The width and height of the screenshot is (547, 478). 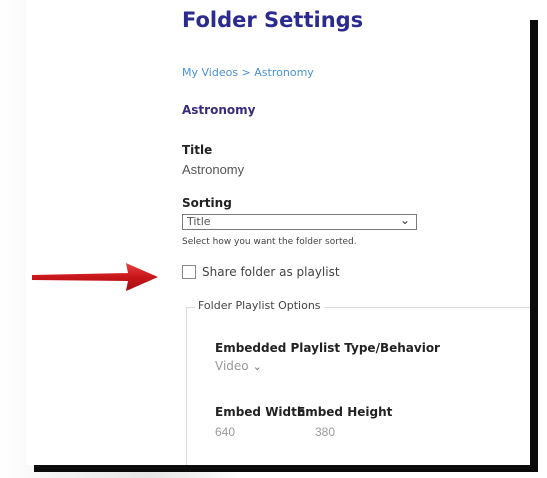 What do you see at coordinates (269, 242) in the screenshot?
I see `sorting-hint: Select how you want the folder sorted.` at bounding box center [269, 242].